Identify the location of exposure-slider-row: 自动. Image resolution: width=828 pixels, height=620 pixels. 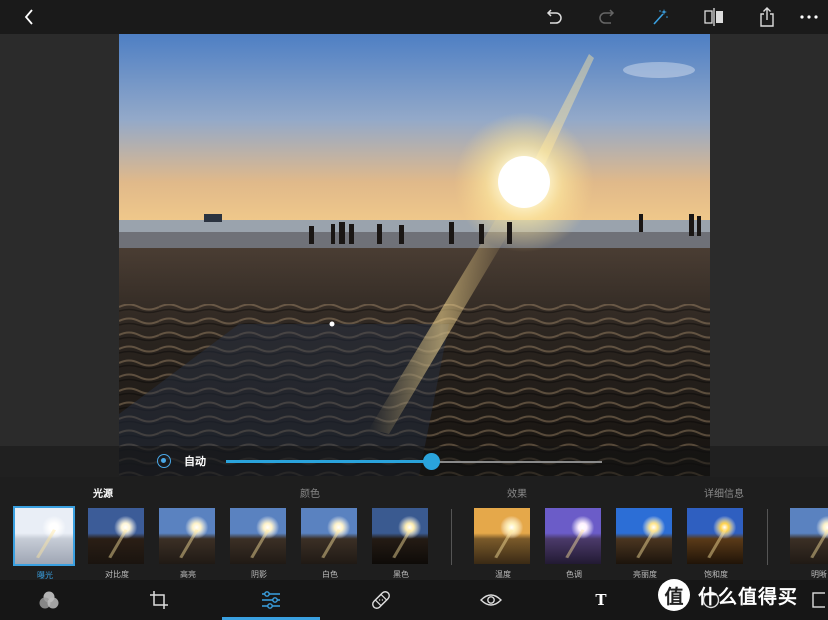
(414, 461).